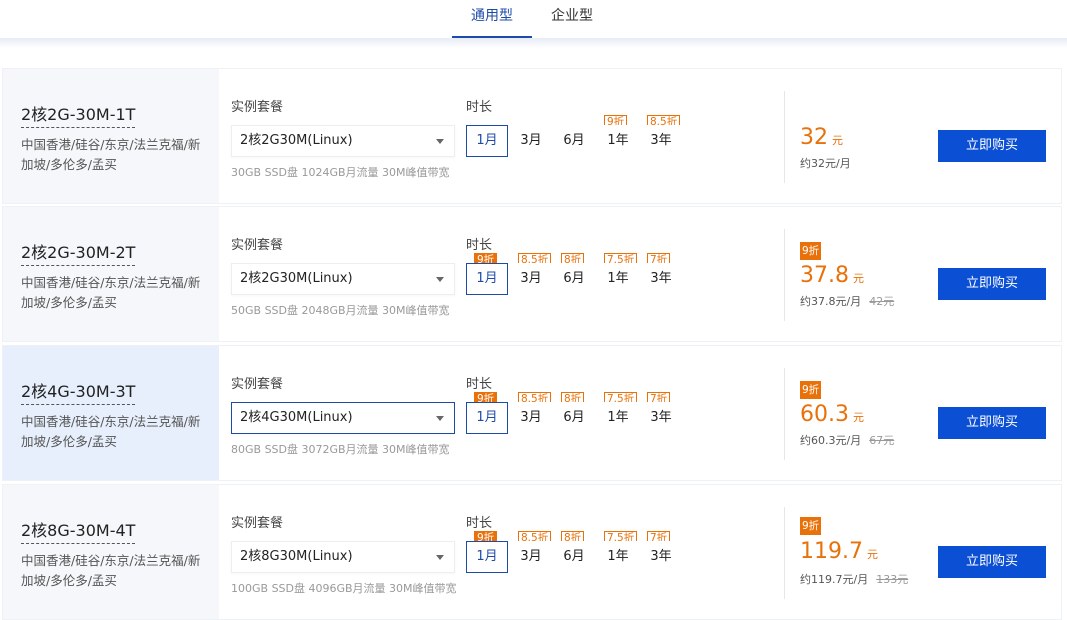  Describe the element at coordinates (814, 137) in the screenshot. I see `price-value: 32` at that location.